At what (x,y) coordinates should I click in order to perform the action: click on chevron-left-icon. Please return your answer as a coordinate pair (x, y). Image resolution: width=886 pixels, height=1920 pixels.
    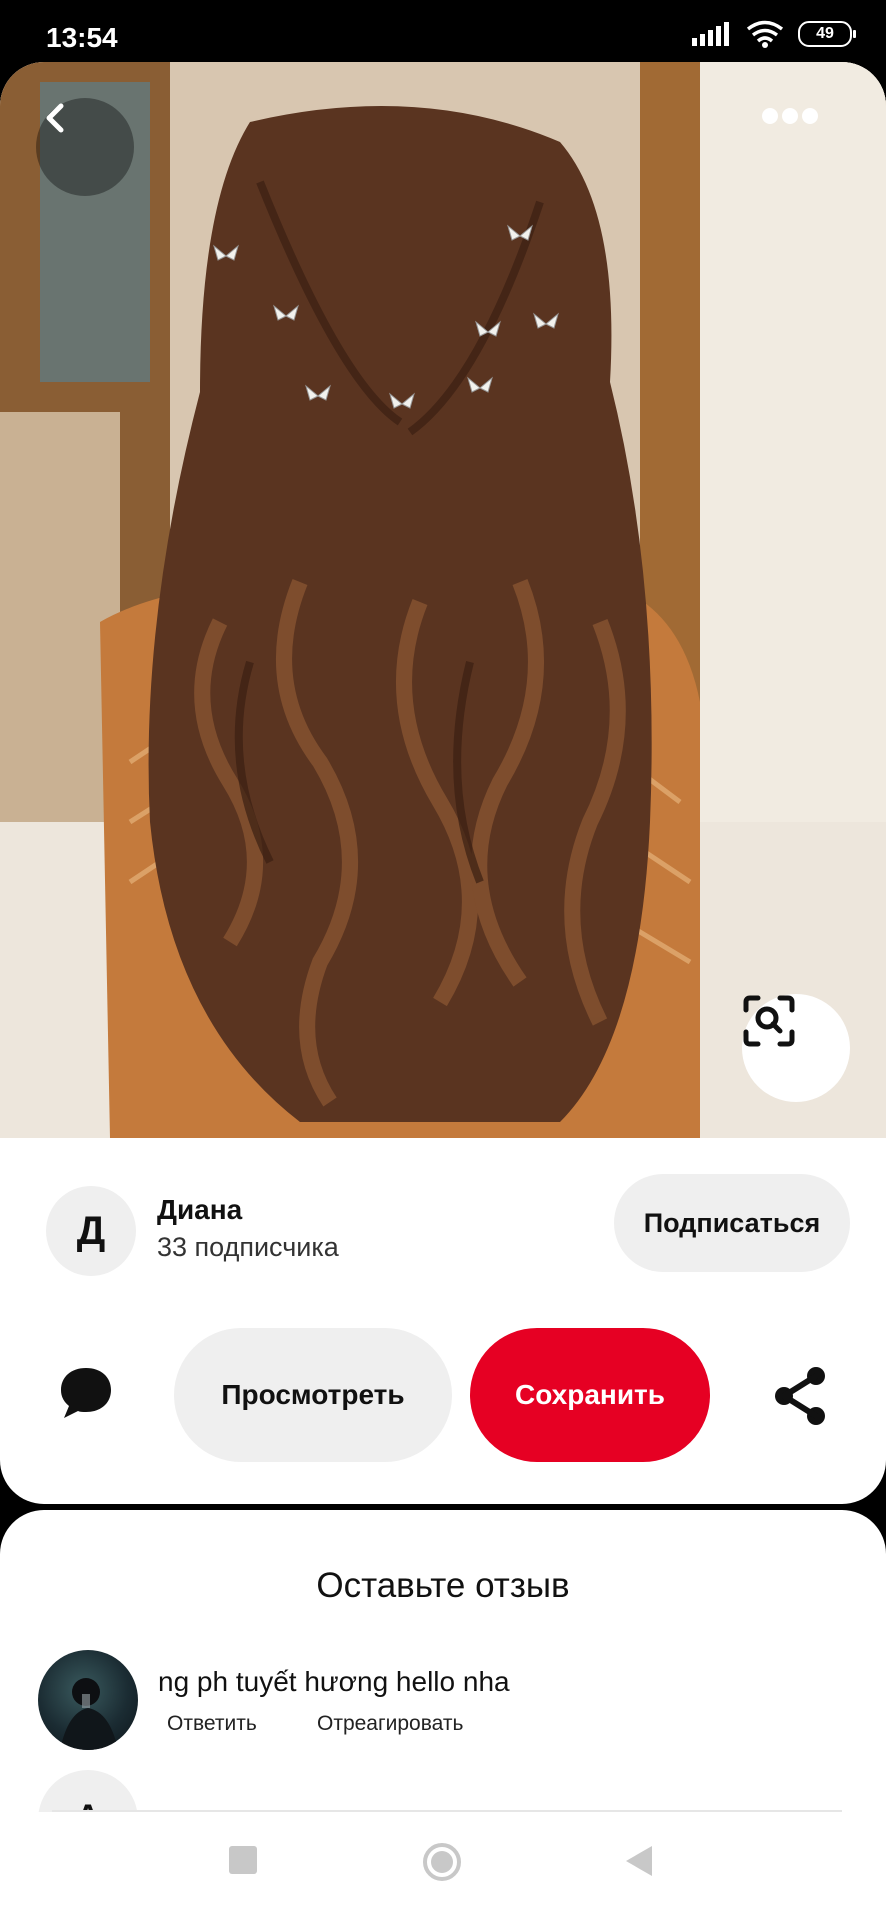
    Looking at the image, I should click on (55, 118).